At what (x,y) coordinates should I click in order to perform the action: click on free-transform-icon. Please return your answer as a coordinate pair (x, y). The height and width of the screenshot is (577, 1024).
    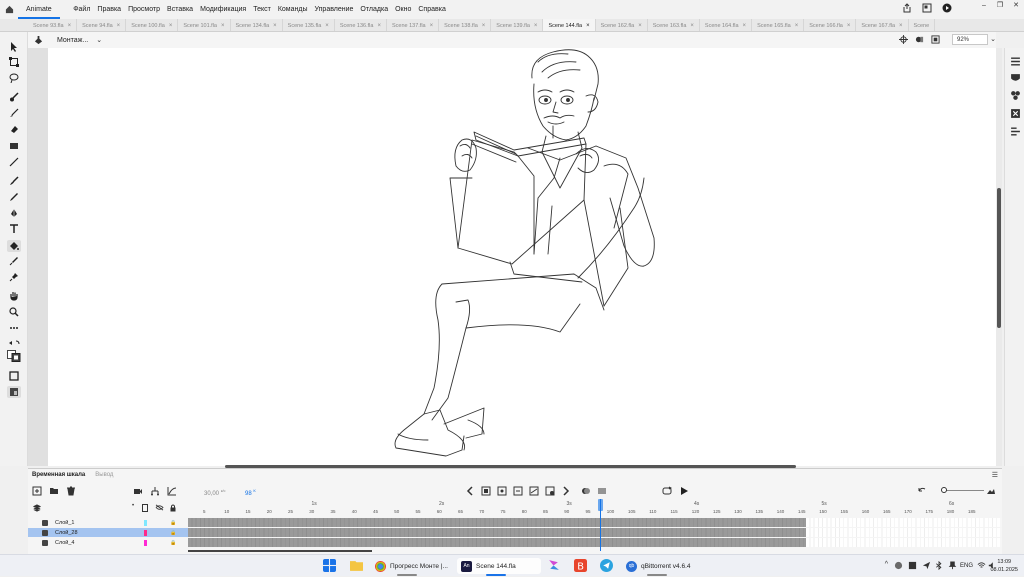
    Looking at the image, I should click on (14, 62).